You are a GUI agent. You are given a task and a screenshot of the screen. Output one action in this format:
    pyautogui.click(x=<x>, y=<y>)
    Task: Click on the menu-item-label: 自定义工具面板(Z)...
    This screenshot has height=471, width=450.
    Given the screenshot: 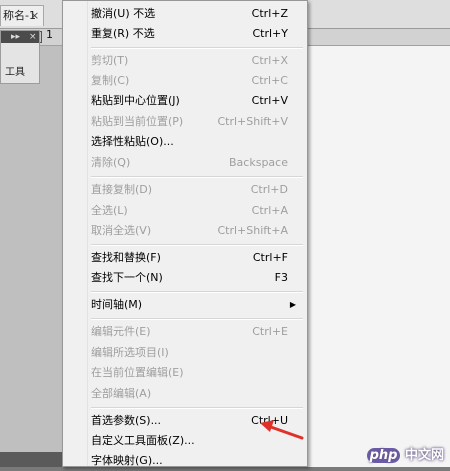 What is the action you would take?
    pyautogui.click(x=143, y=440)
    